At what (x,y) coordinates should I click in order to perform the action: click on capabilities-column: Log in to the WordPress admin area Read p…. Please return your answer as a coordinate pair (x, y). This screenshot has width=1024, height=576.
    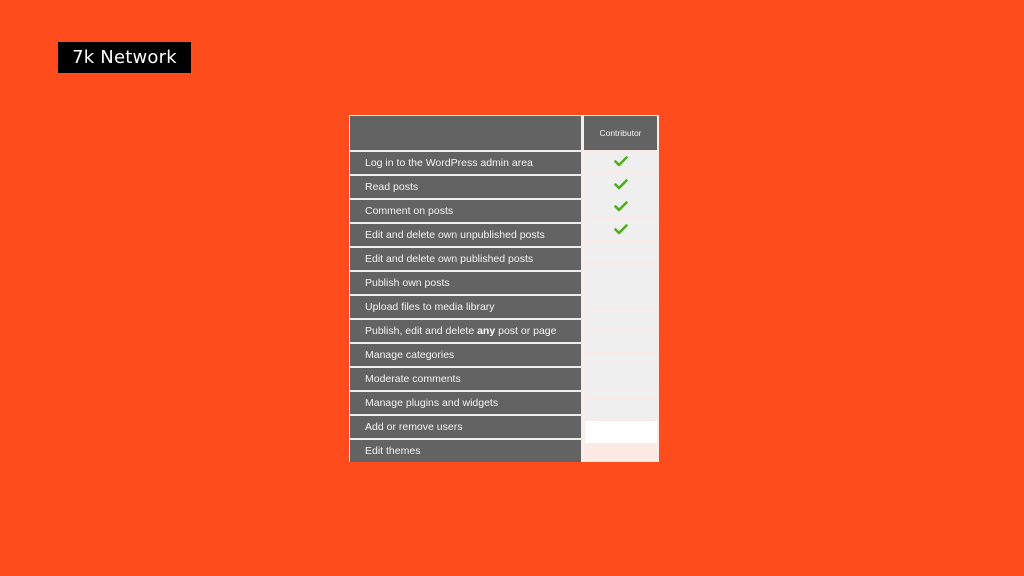
    Looking at the image, I should click on (466, 288).